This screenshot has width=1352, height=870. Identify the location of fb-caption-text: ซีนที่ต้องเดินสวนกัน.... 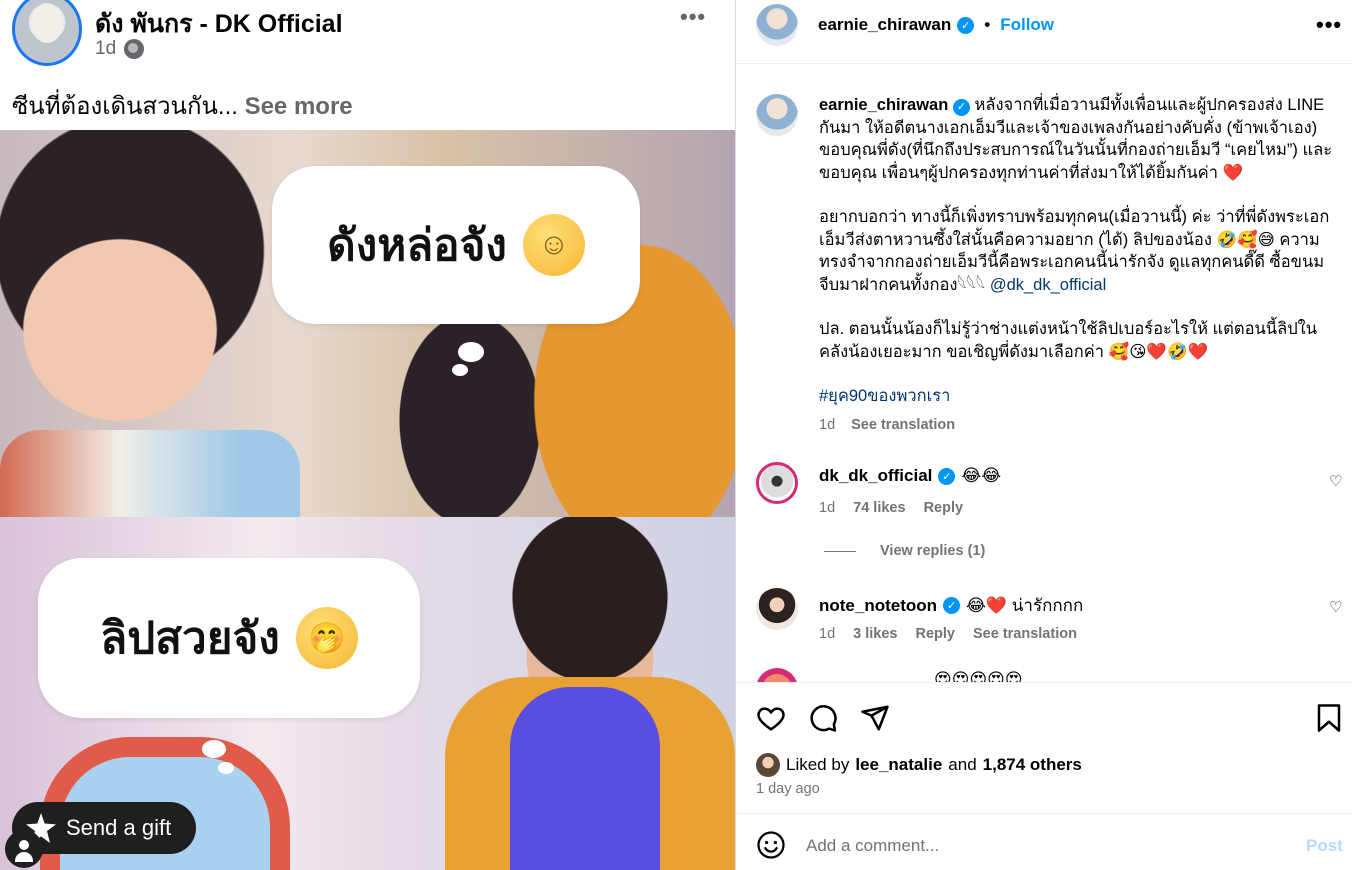
(125, 106).